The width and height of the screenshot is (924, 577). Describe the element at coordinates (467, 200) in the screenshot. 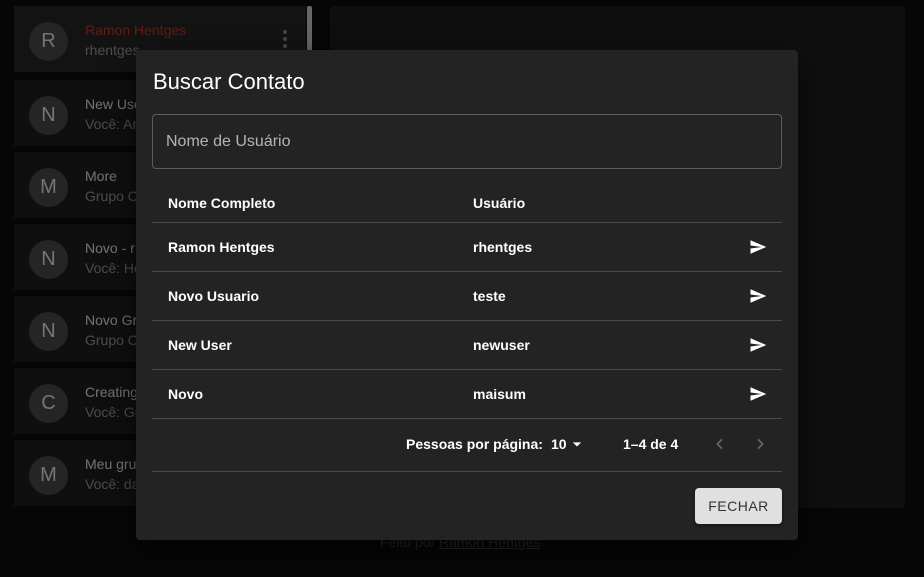

I see `table-header: Nome Completo Usuário` at that location.